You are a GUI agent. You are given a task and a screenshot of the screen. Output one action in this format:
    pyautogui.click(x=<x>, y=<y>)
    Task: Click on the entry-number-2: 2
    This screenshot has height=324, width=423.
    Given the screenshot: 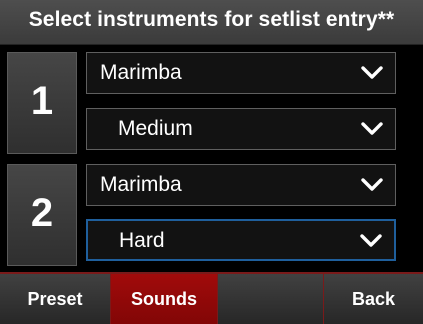 What is the action you would take?
    pyautogui.click(x=42, y=215)
    